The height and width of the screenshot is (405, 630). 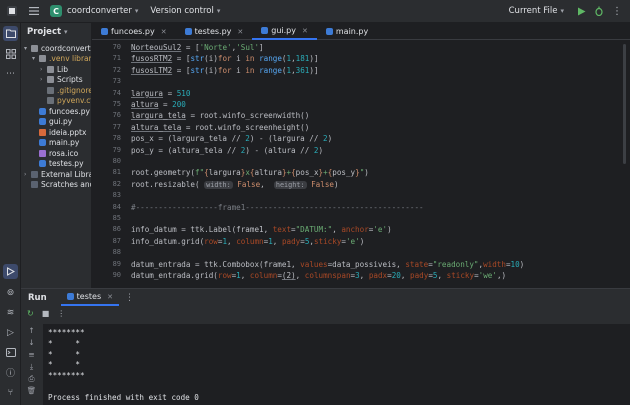 I want to click on console-line: ********, so click(x=66, y=332).